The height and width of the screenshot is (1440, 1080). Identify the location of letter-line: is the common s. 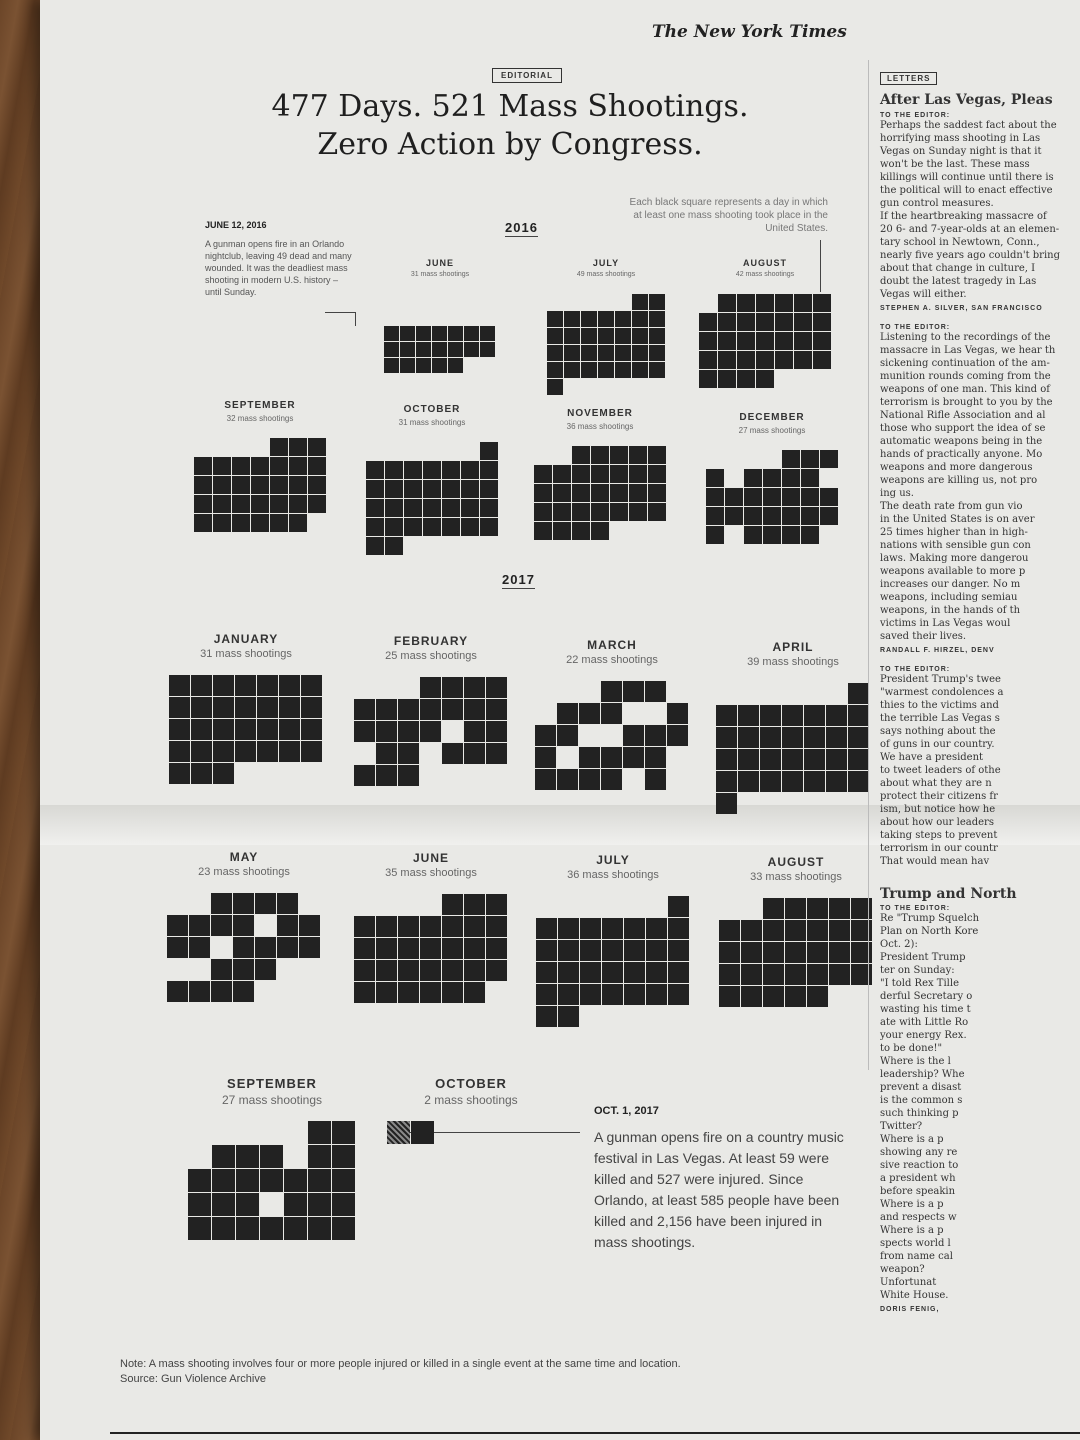
(921, 1100).